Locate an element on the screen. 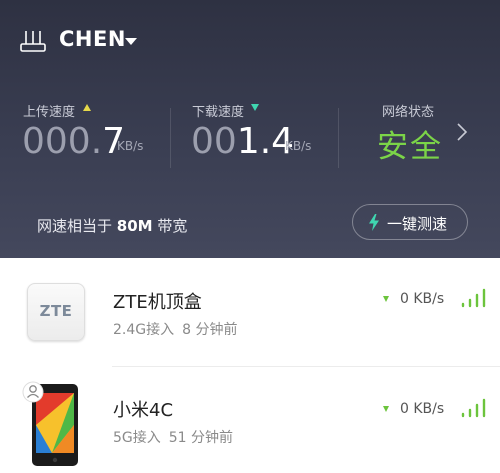 The height and width of the screenshot is (473, 500). download-speed-unit: KB/s is located at coordinates (298, 146).